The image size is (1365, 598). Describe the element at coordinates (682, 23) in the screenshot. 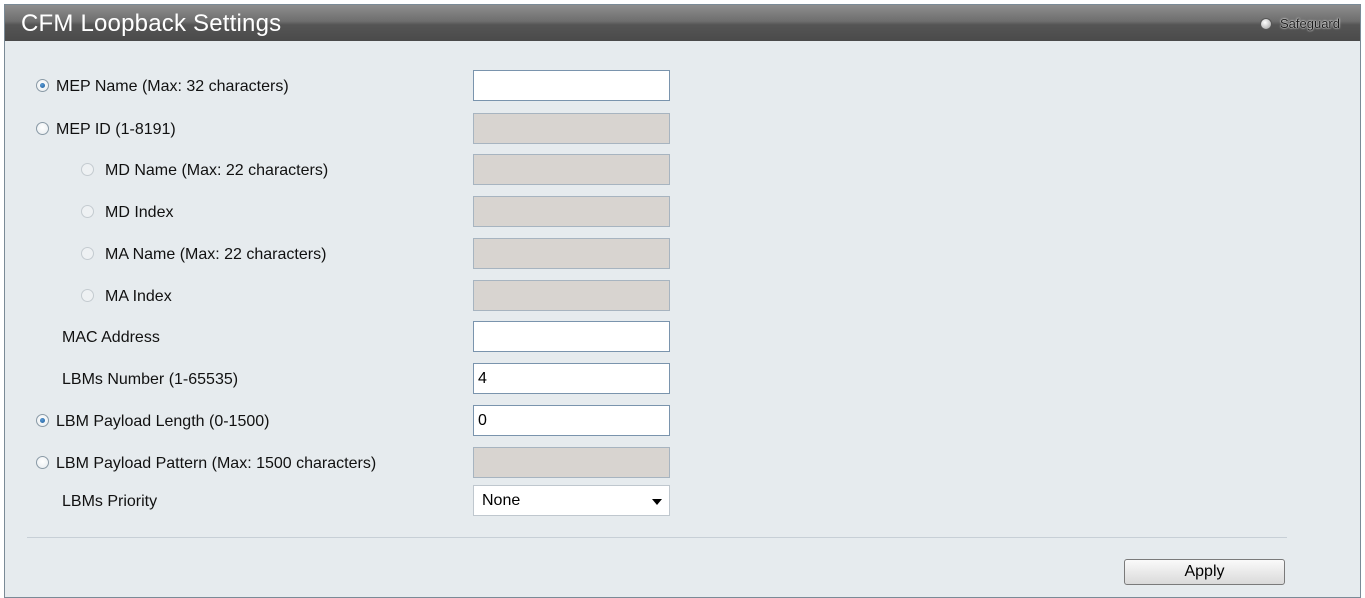

I see `title-bar: CFM Loopback Settings Safeguard` at that location.